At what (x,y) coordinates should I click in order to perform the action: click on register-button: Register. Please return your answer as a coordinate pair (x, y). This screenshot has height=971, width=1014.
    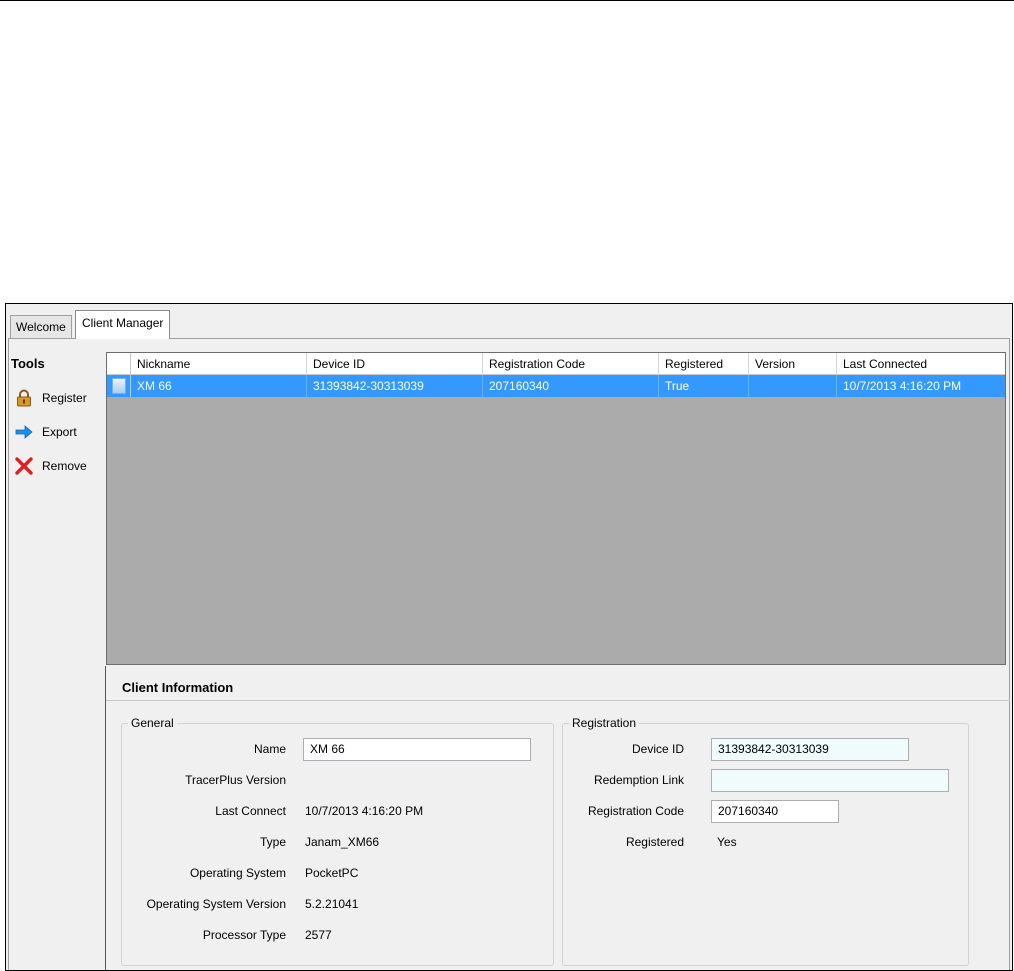
    Looking at the image, I should click on (59, 398).